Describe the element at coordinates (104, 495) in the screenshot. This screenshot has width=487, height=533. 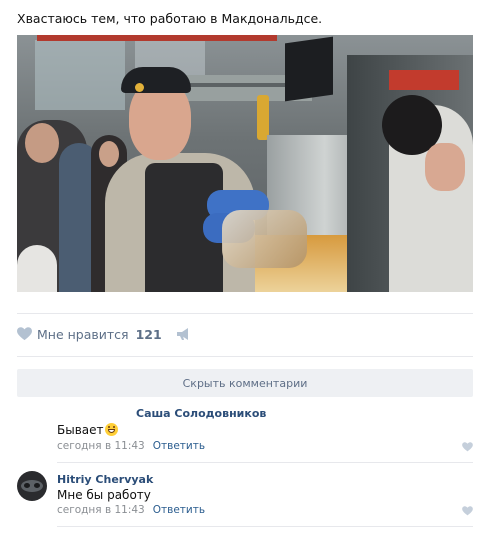
I see `comment-text: Мне бы работу` at that location.